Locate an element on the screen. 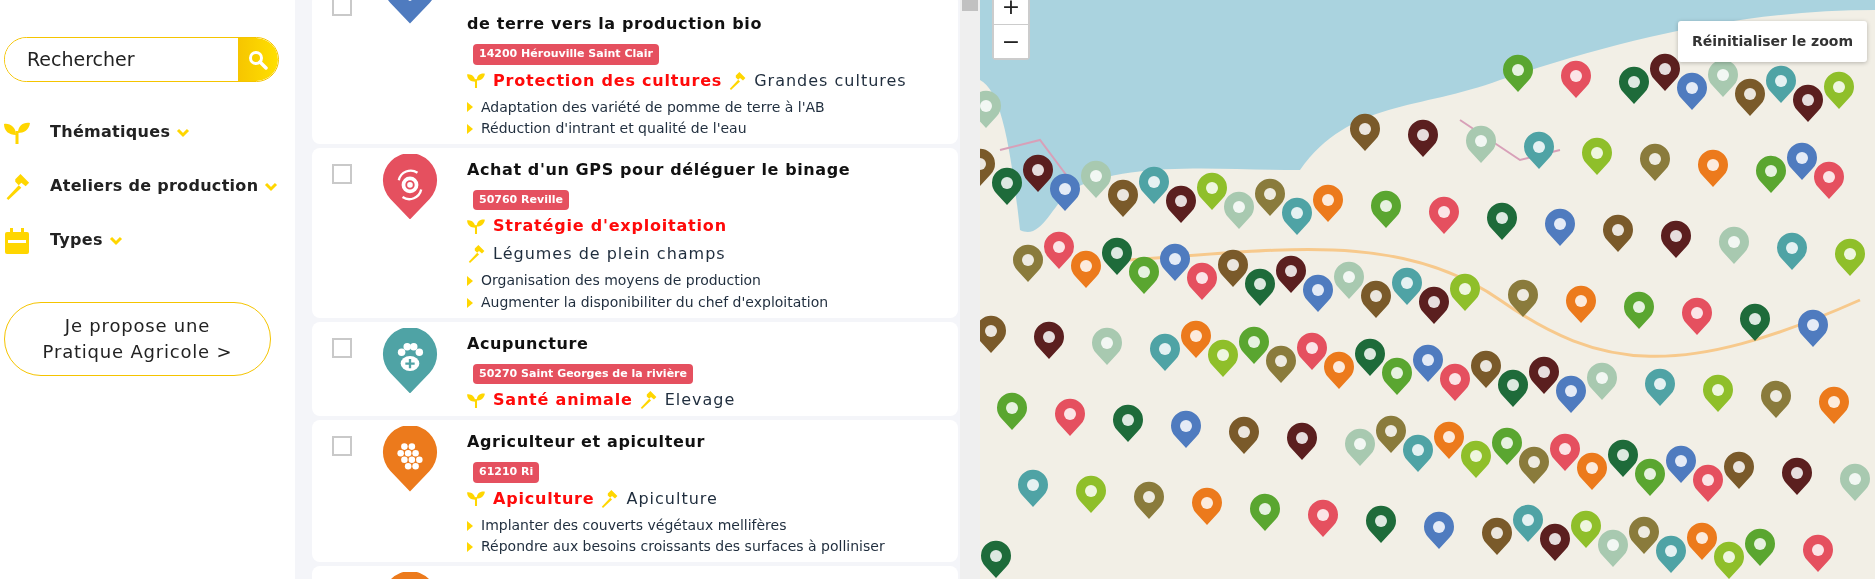  workshop-label: Grandes cultures is located at coordinates (830, 80).